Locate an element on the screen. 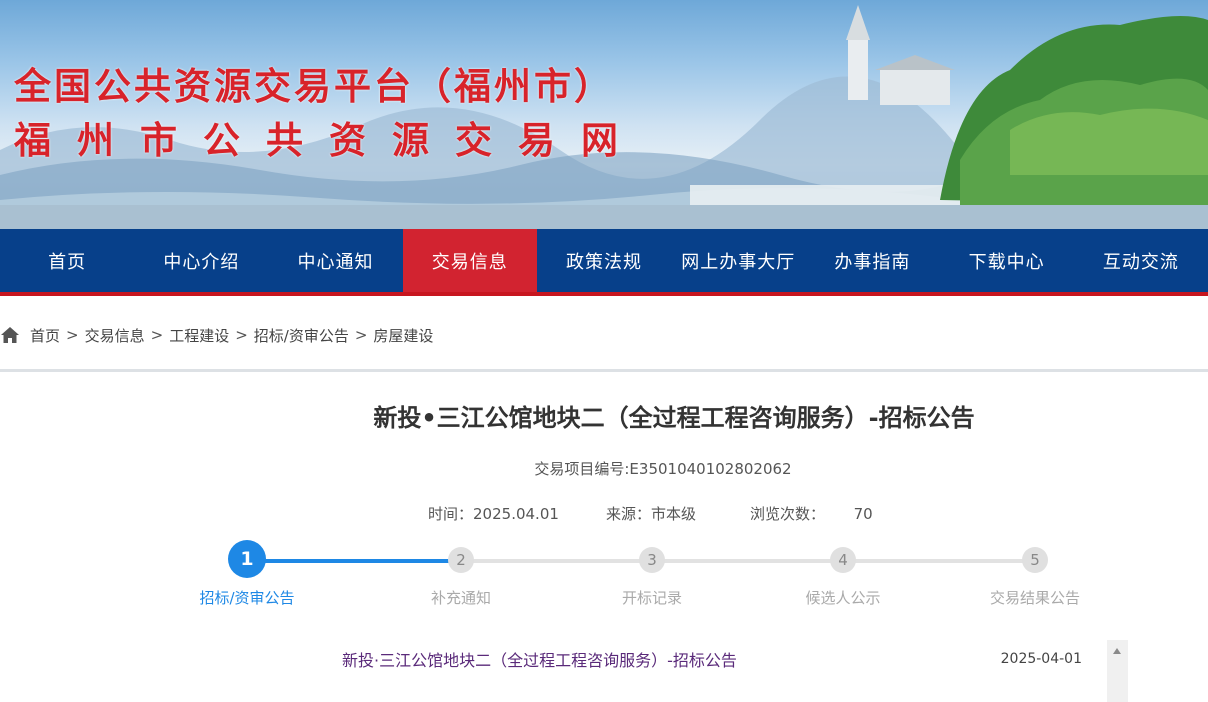  step-label-candidates: 候选人公示 is located at coordinates (842, 597).